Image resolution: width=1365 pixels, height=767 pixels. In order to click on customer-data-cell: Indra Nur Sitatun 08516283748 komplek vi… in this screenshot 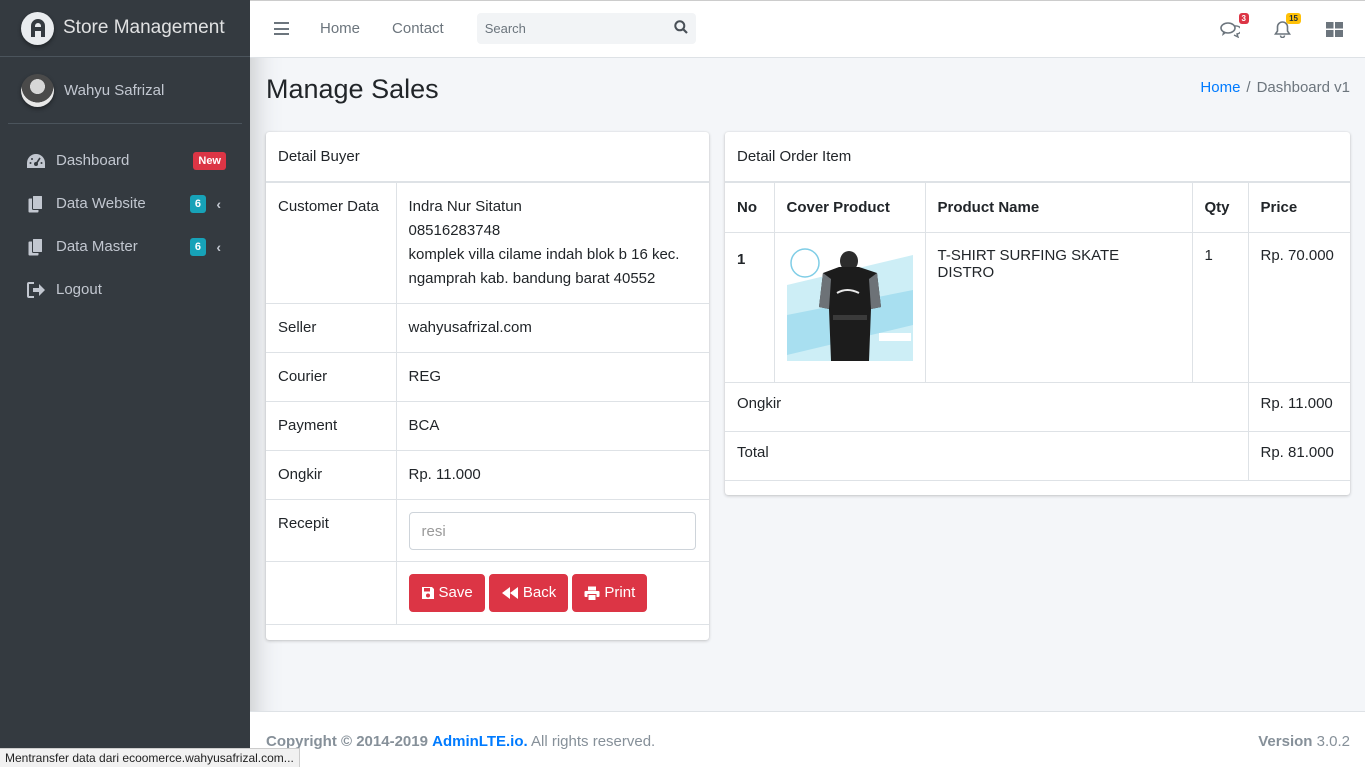, I will do `click(552, 243)`.